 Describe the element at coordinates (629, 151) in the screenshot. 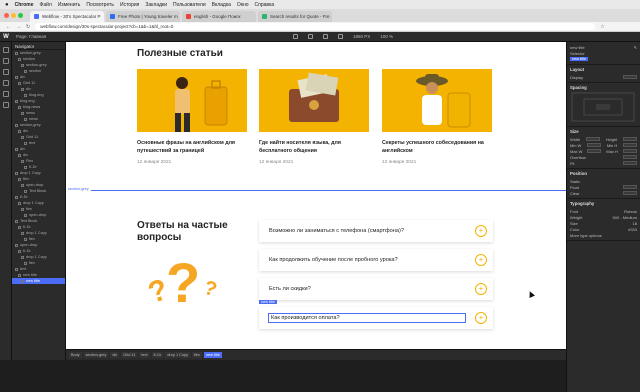

I see `max-height-input` at that location.